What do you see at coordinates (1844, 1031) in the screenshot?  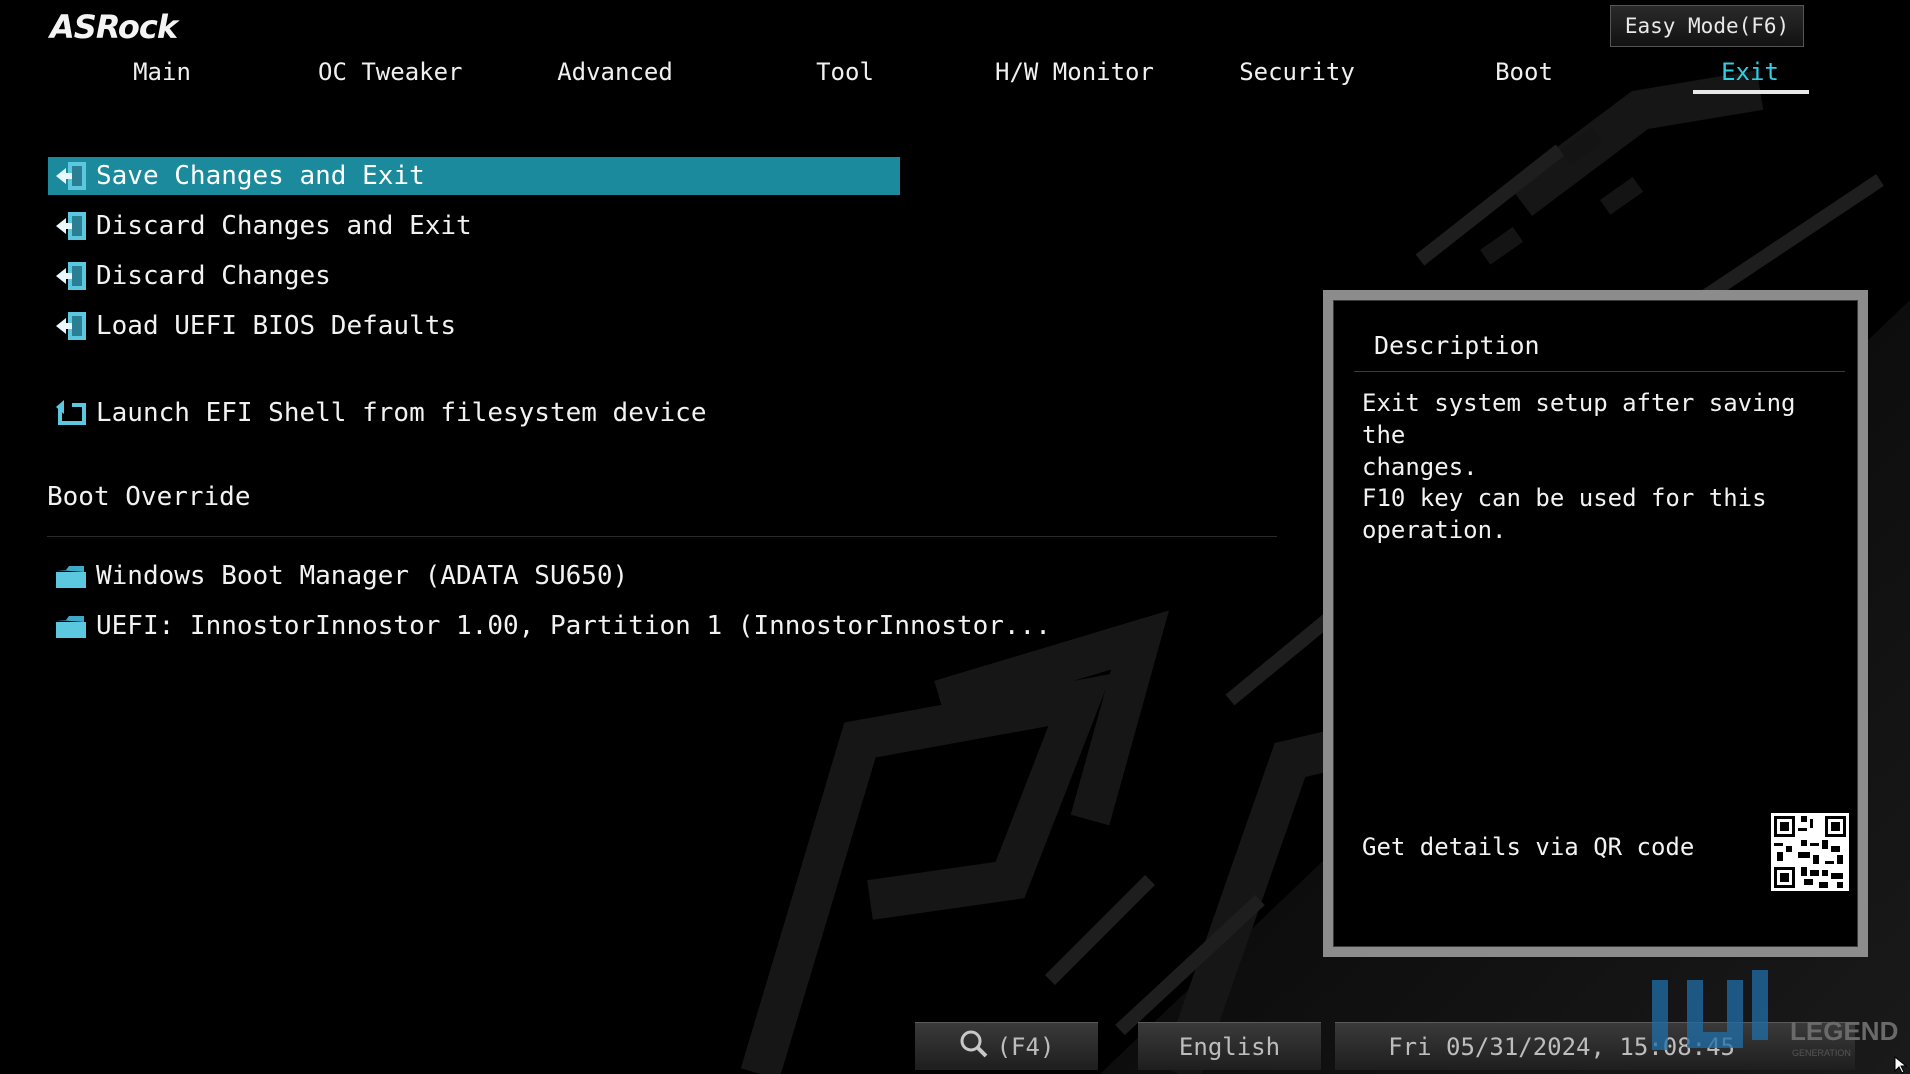 I see `watermark-text: LEGEND` at bounding box center [1844, 1031].